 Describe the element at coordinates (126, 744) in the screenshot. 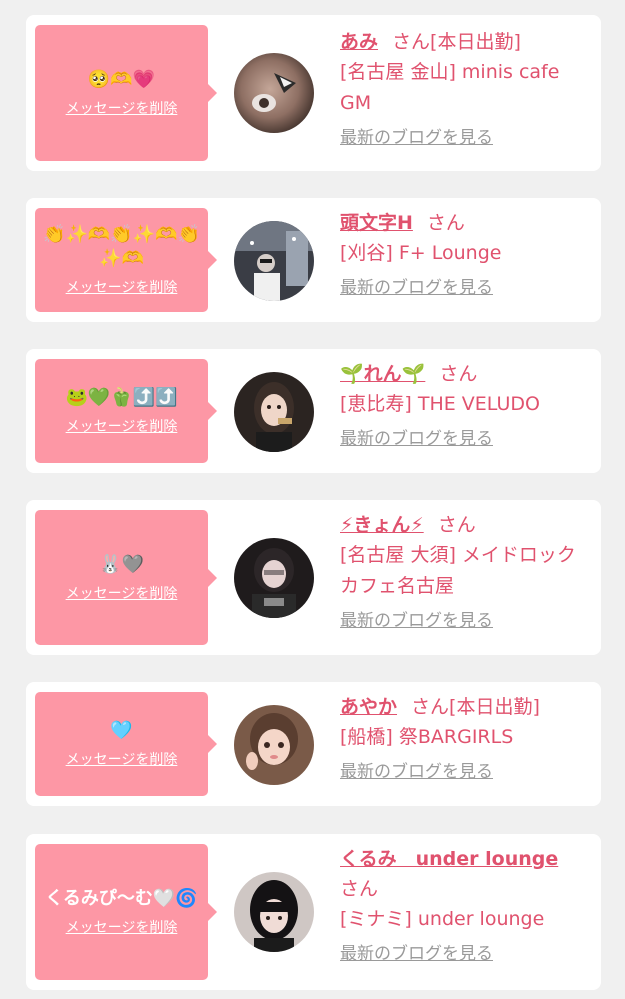

I see `message-bubble: 🩵 メッセージを削除` at that location.